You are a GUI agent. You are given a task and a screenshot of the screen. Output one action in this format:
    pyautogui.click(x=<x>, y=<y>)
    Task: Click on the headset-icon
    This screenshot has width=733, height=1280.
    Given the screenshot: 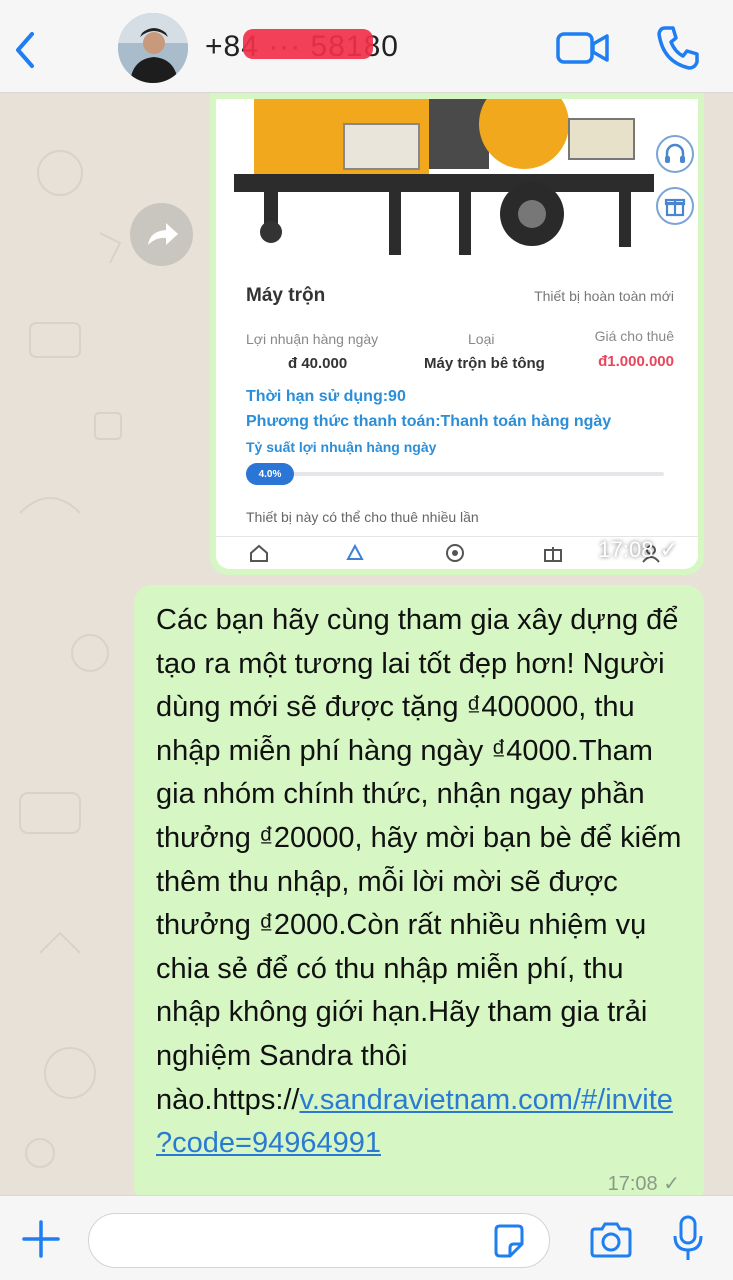 What is the action you would take?
    pyautogui.click(x=675, y=154)
    